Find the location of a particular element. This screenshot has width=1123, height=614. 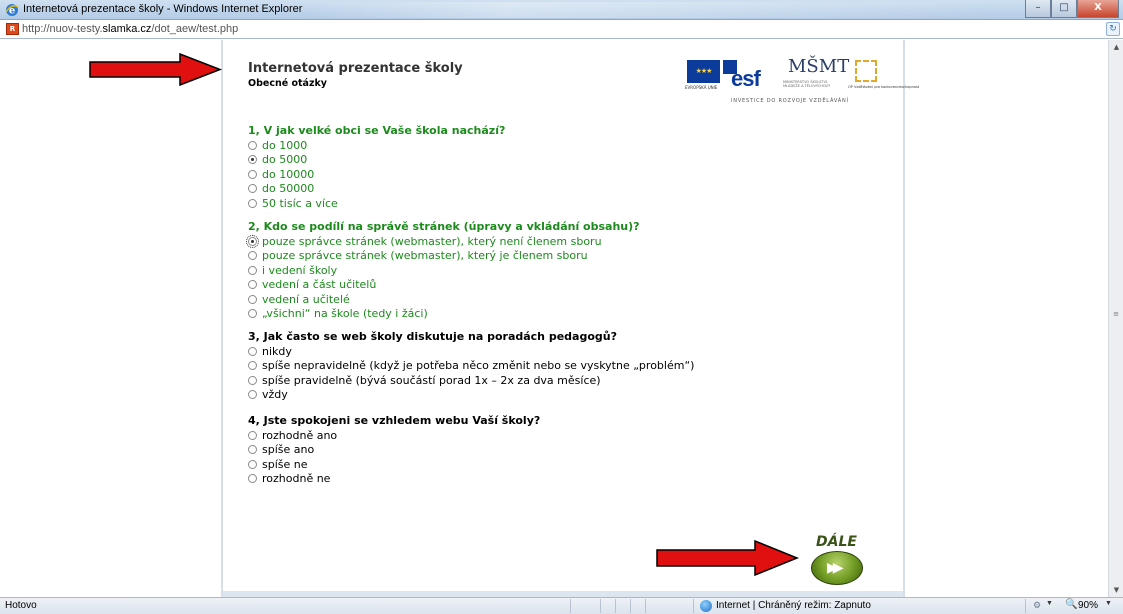

option-label: do 1000 is located at coordinates (285, 145).